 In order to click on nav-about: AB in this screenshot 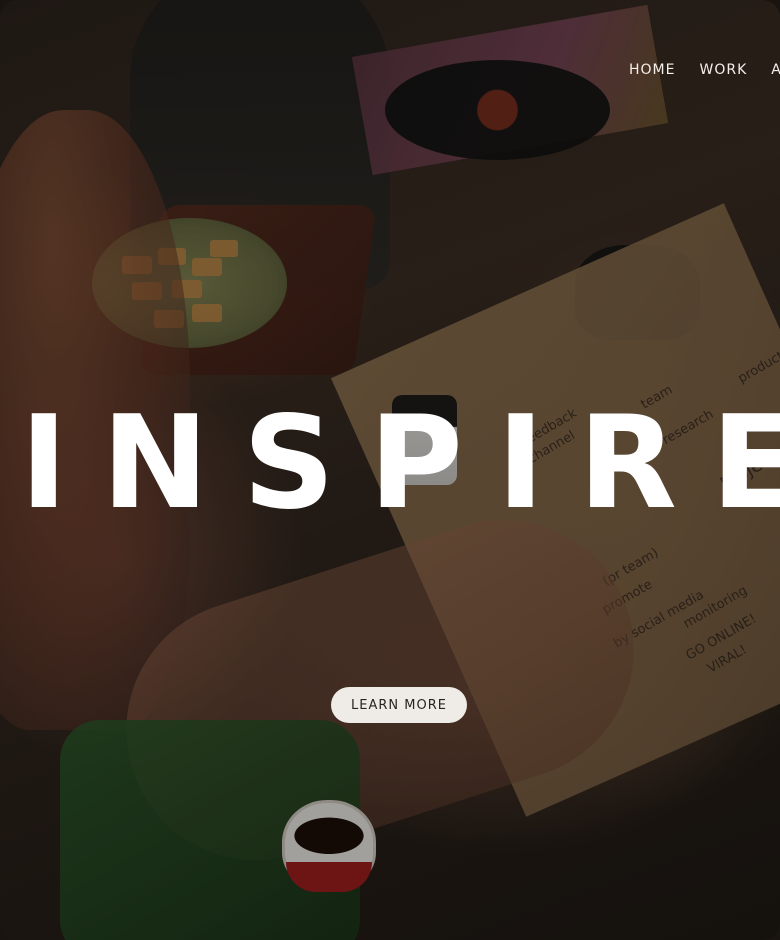, I will do `click(775, 70)`.